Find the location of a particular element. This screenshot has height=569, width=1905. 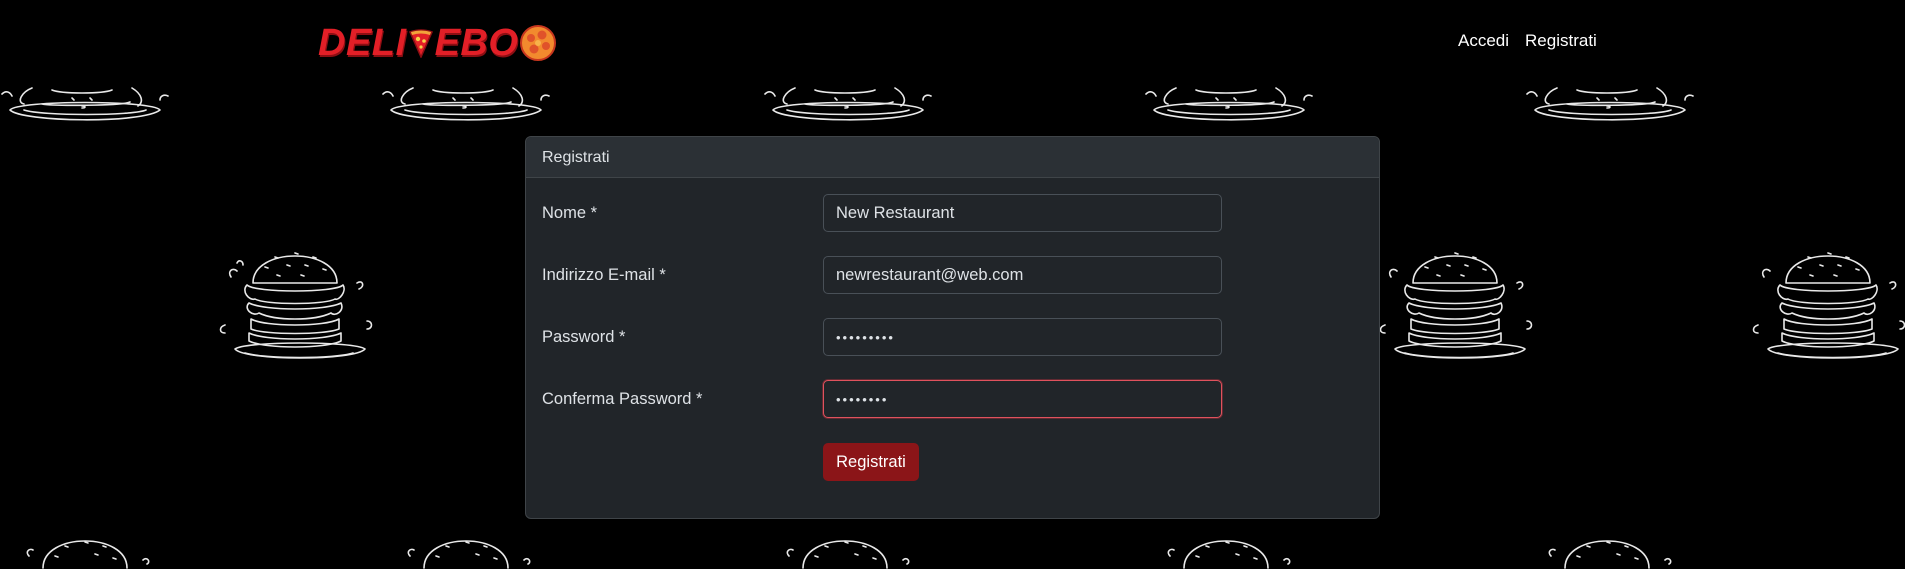

card-title: Registrati is located at coordinates (952, 157).